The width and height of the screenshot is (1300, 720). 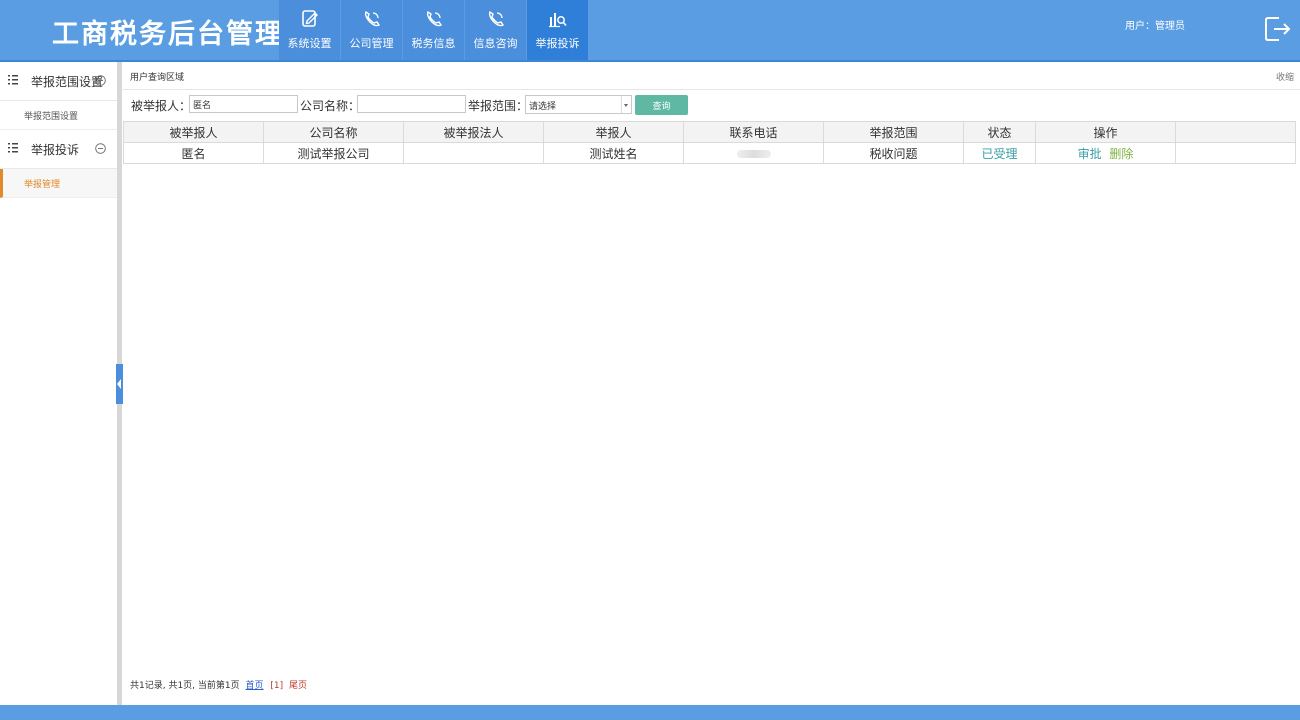 I want to click on cell-phone, so click(x=753, y=153).